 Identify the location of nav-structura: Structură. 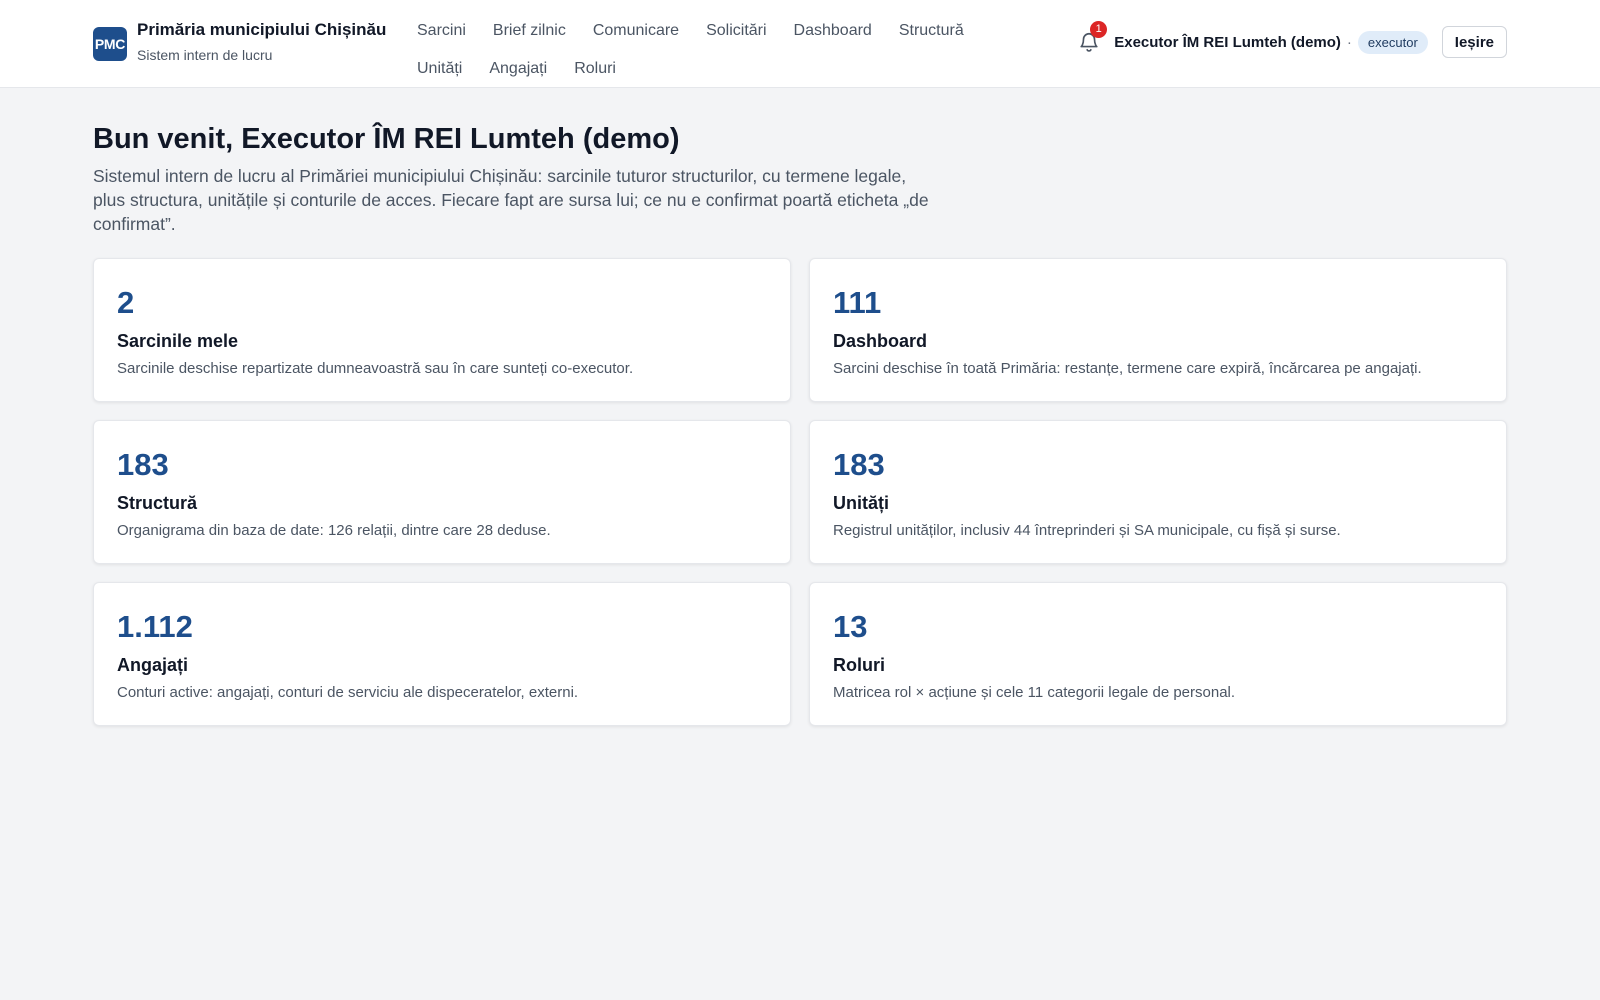
(931, 31).